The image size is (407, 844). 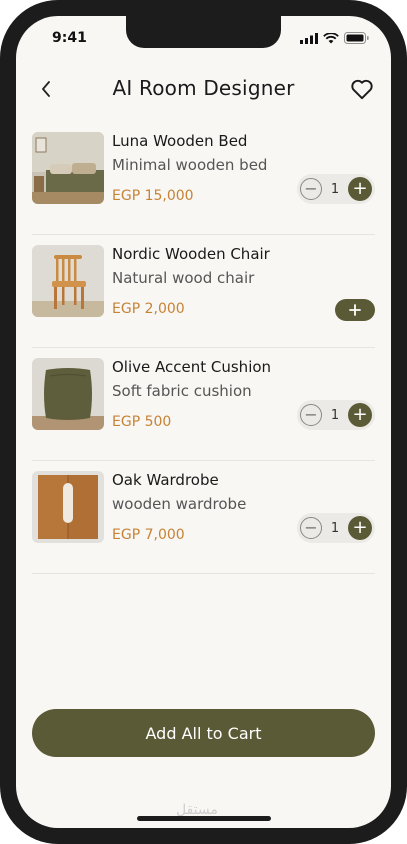 What do you see at coordinates (68, 394) in the screenshot?
I see `product-image-cushion` at bounding box center [68, 394].